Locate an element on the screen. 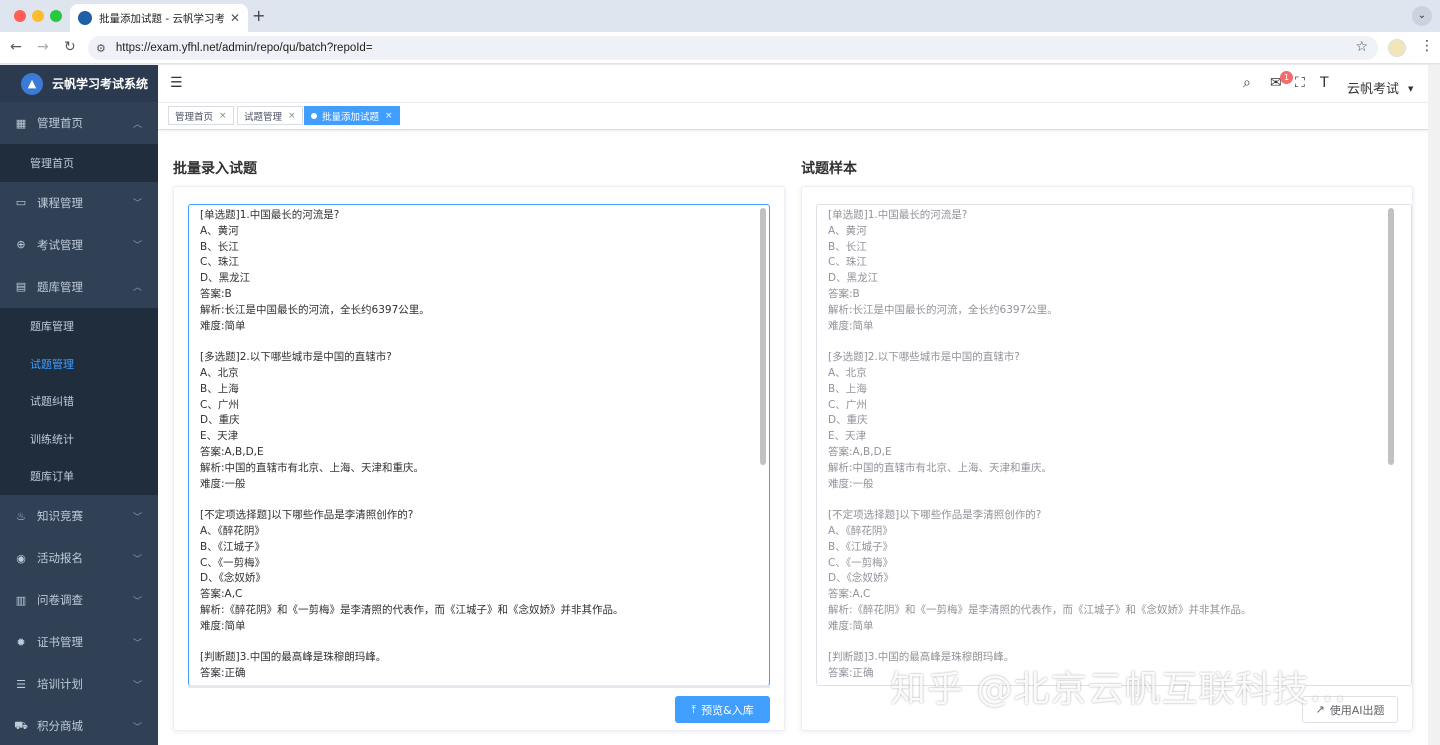 The height and width of the screenshot is (745, 1440). sidebar-item-survey: ▥ 问卷调查 ﹀ is located at coordinates (79, 600).